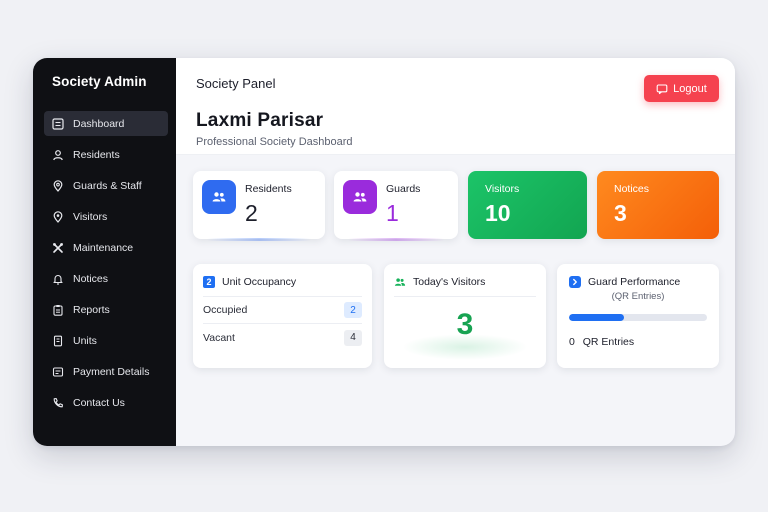 The height and width of the screenshot is (512, 768). I want to click on sidebar-item-payment-details: Payment Details, so click(106, 371).